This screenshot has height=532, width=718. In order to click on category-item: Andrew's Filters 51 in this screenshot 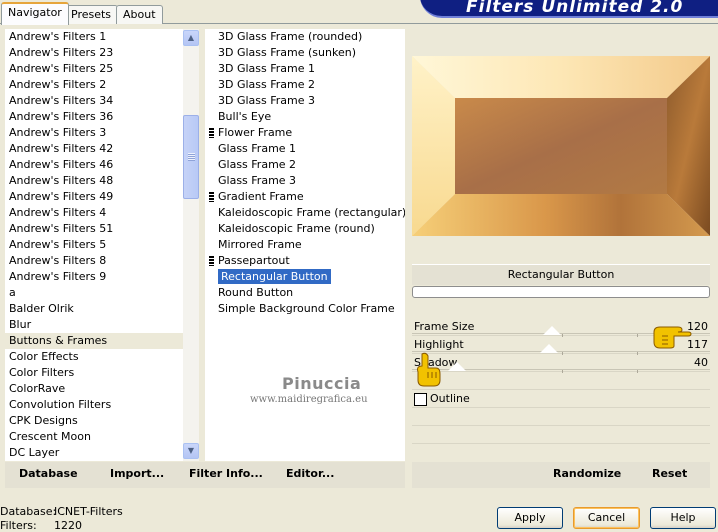, I will do `click(94, 229)`.